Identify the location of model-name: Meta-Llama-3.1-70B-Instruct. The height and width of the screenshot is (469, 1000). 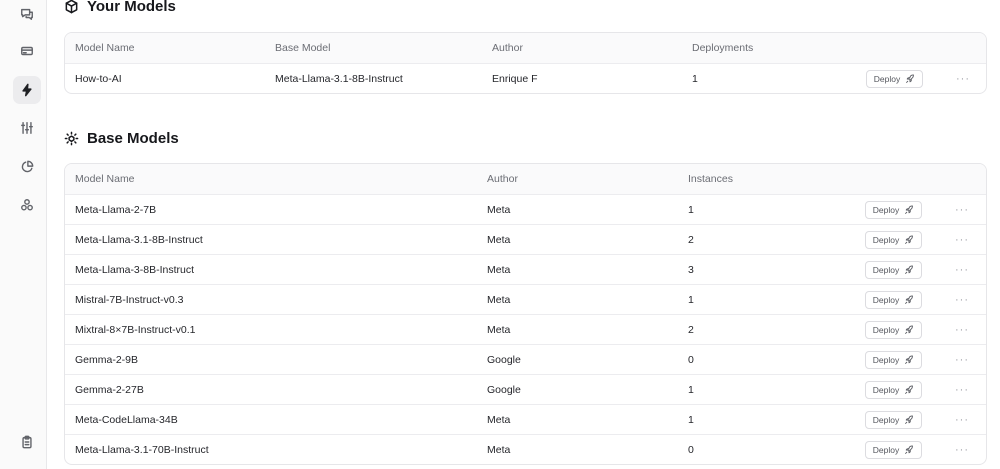
(142, 449).